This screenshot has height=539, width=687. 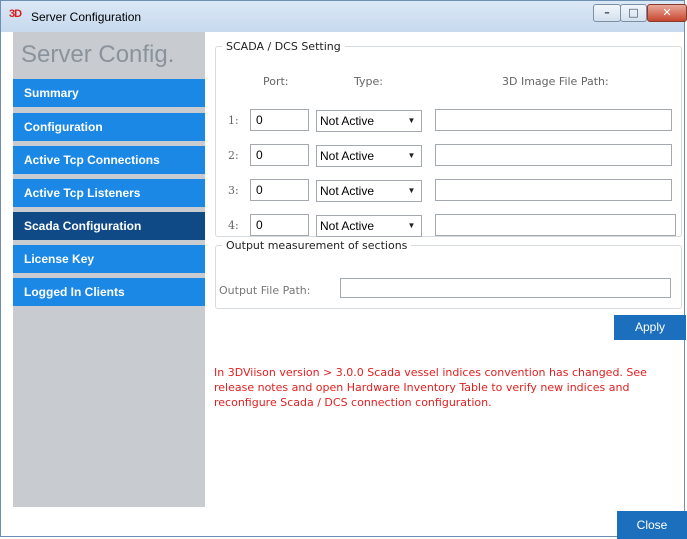 I want to click on output-file-path-label: Output File Path:, so click(x=265, y=290).